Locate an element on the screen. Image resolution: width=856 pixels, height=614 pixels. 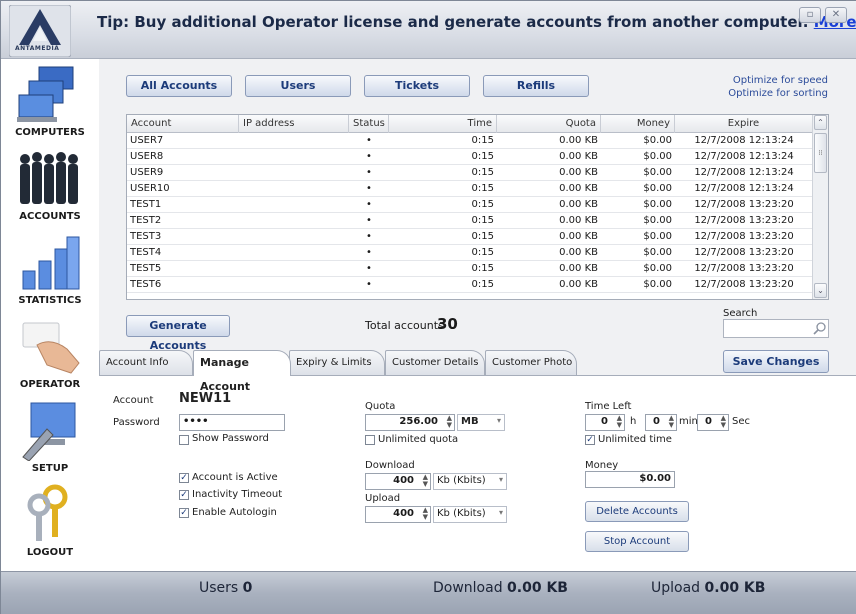
optimize-sorting-link: Optimize for sorting is located at coordinates (778, 93).